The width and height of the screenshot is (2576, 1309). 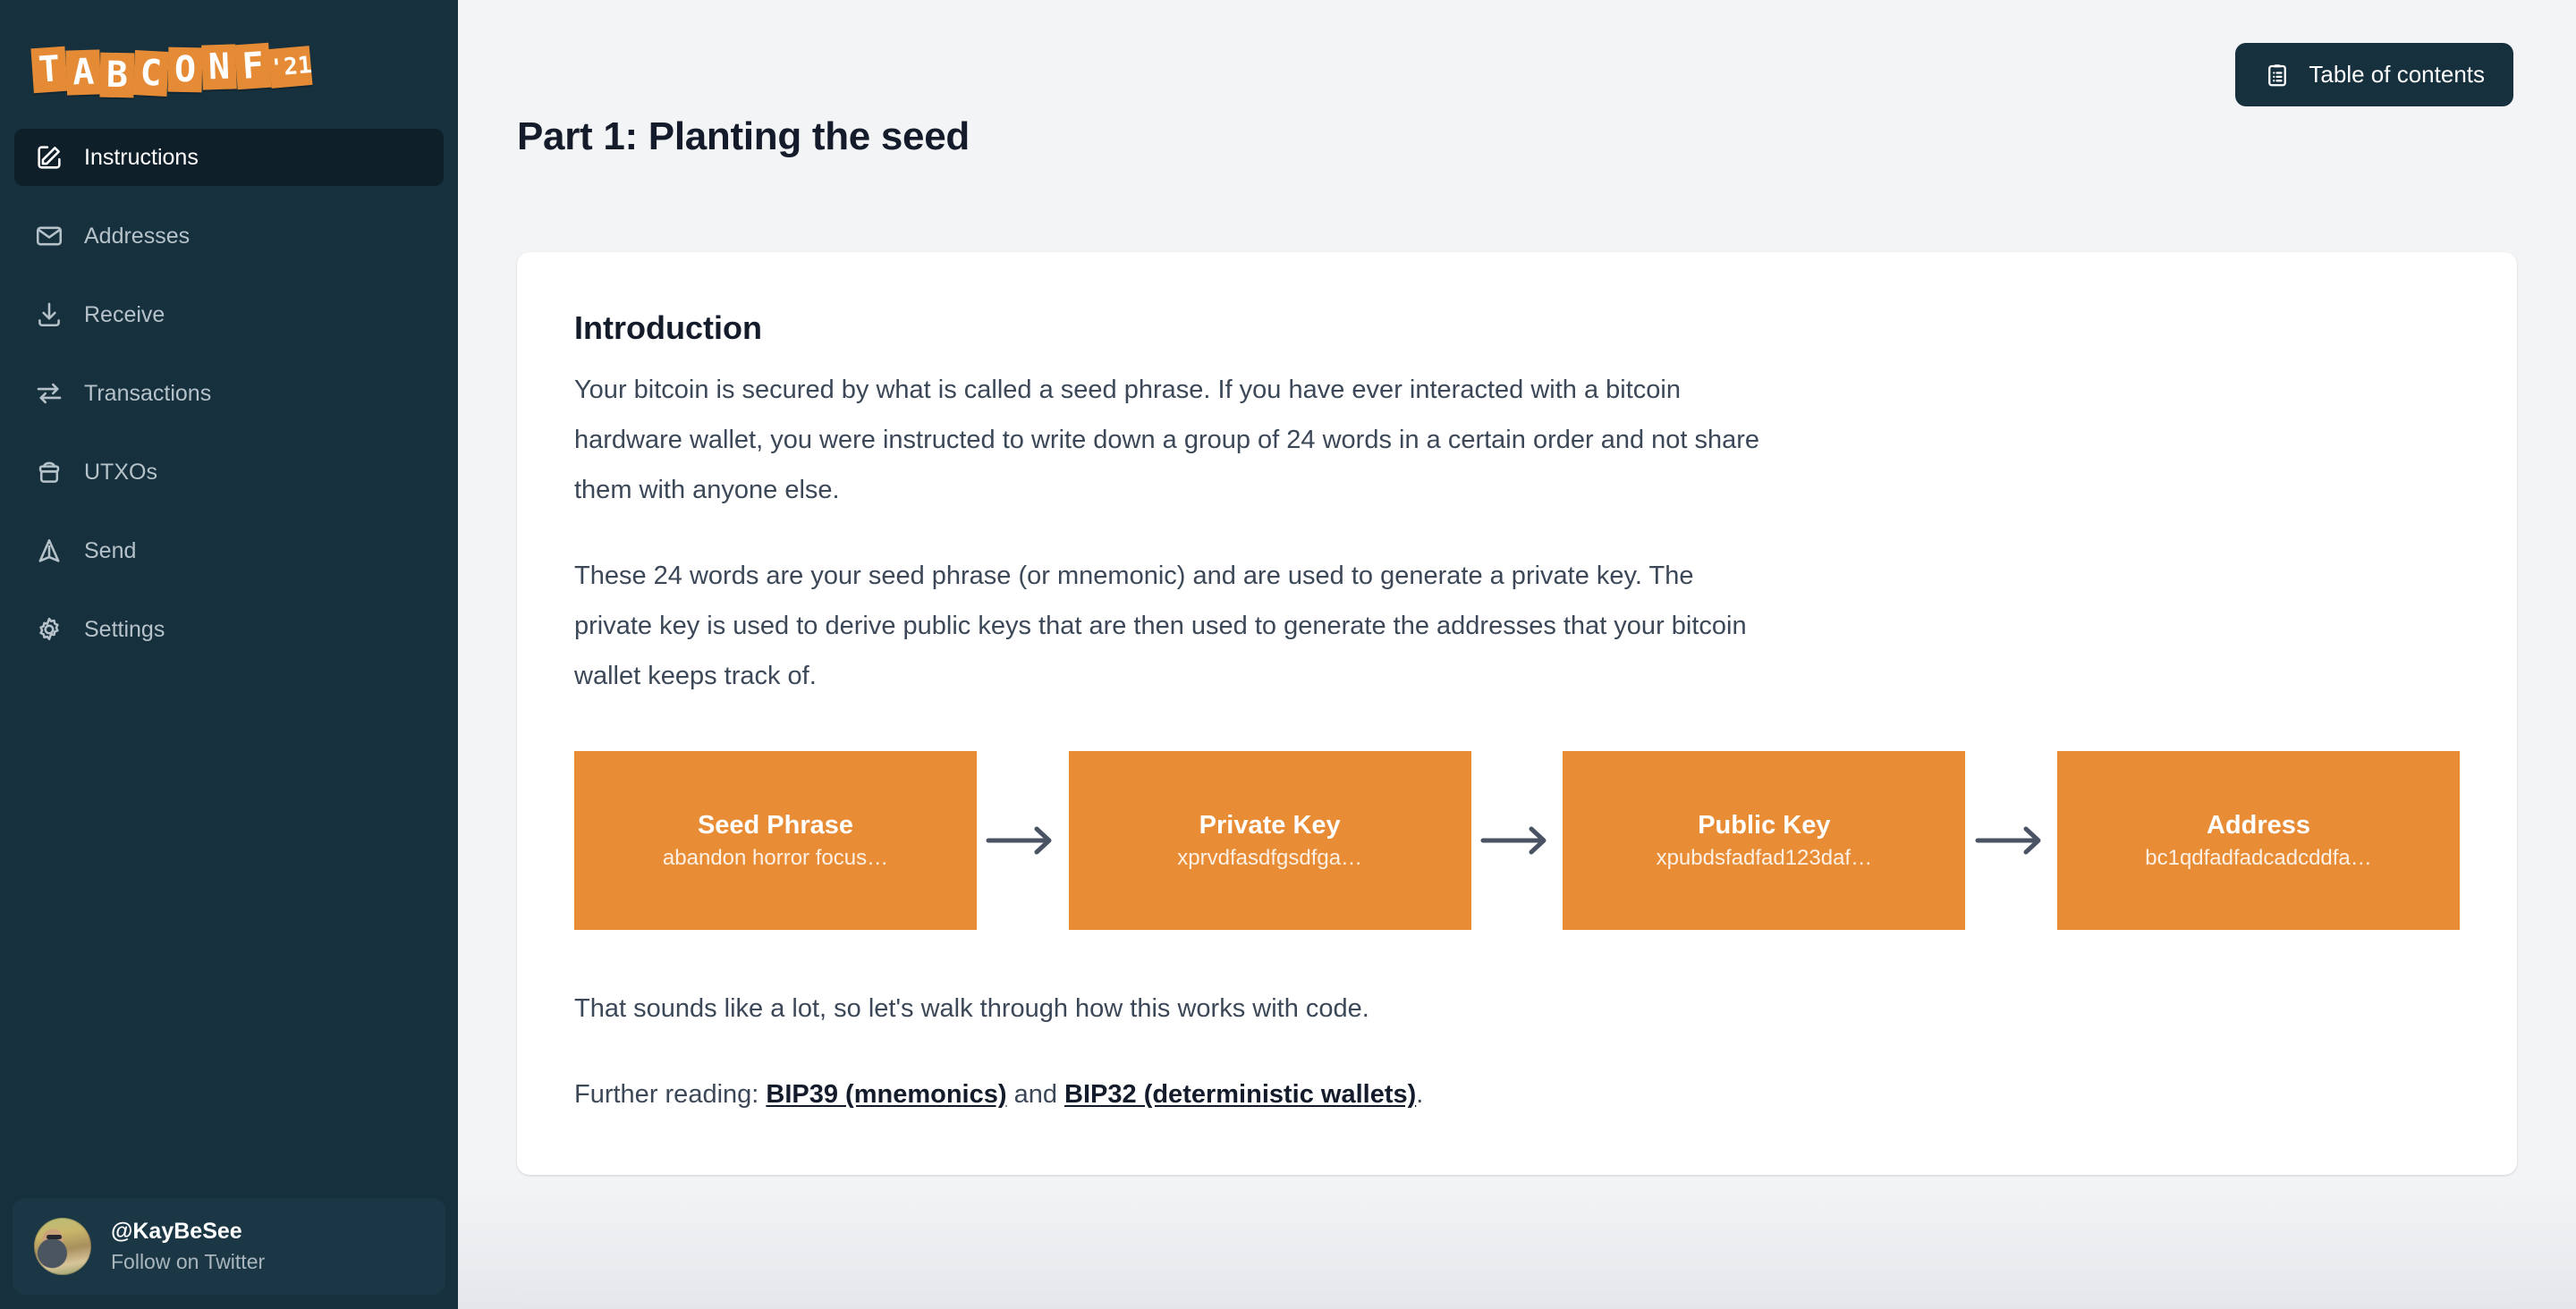 What do you see at coordinates (229, 236) in the screenshot?
I see `sidebar-item-addresses: Addresses` at bounding box center [229, 236].